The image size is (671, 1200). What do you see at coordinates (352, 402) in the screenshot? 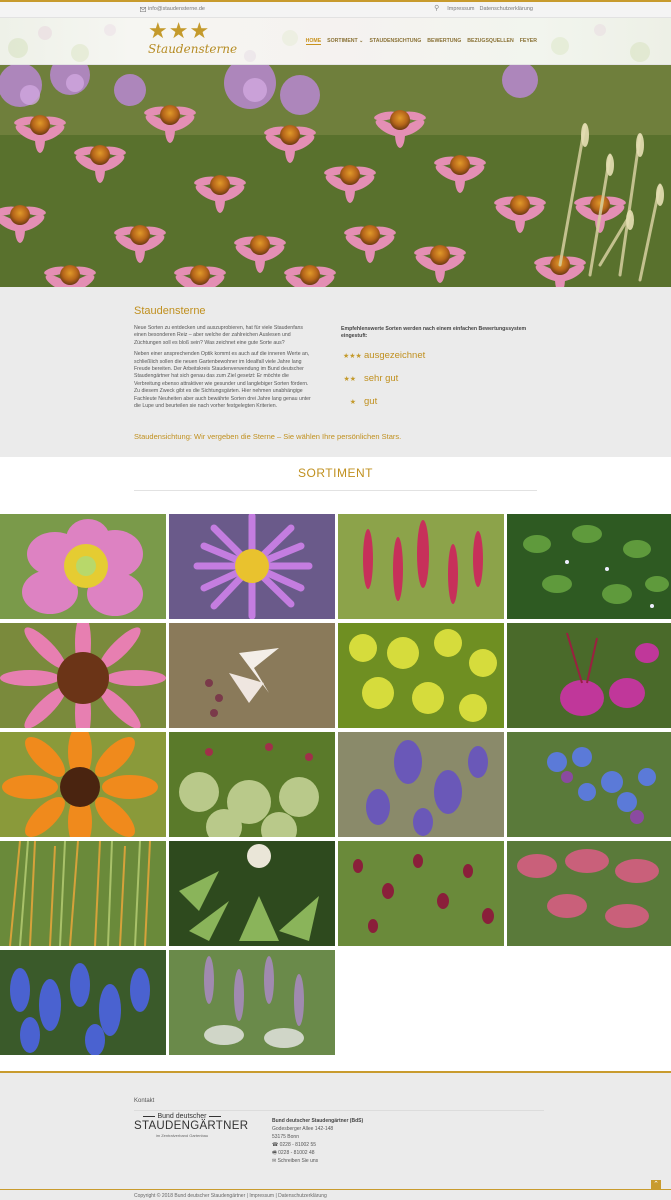
I see `rating-stars-icon: ★` at bounding box center [352, 402].